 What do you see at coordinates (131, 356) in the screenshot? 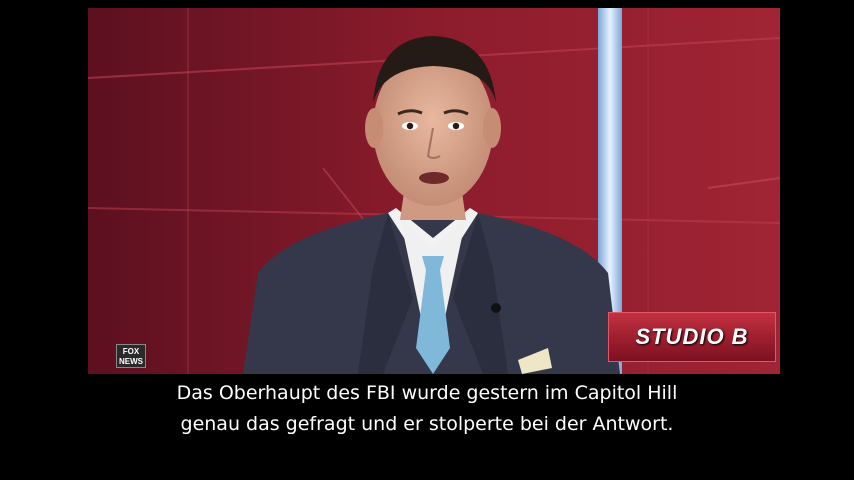
I see `network-logo: FOX NEWS` at bounding box center [131, 356].